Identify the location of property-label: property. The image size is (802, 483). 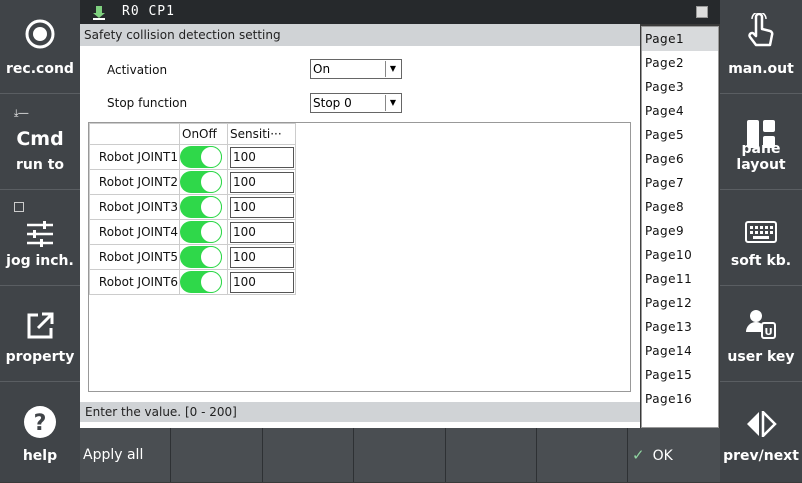
(40, 357).